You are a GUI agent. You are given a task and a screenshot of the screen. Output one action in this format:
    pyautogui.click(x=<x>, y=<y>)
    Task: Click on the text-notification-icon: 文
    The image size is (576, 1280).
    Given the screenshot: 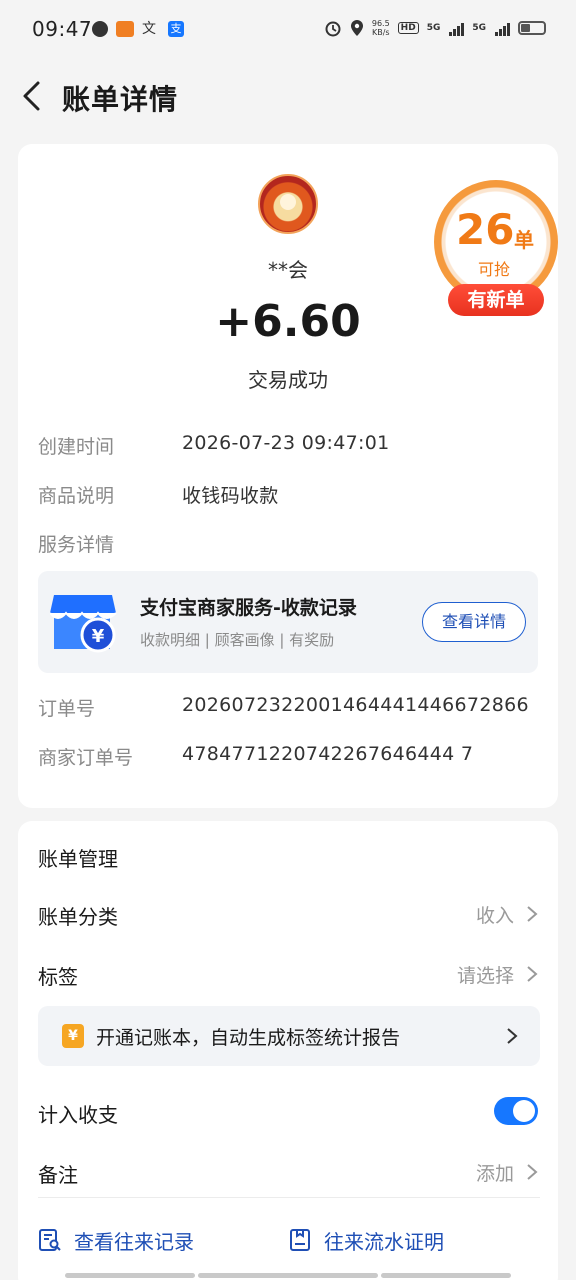 What is the action you would take?
    pyautogui.click(x=149, y=29)
    